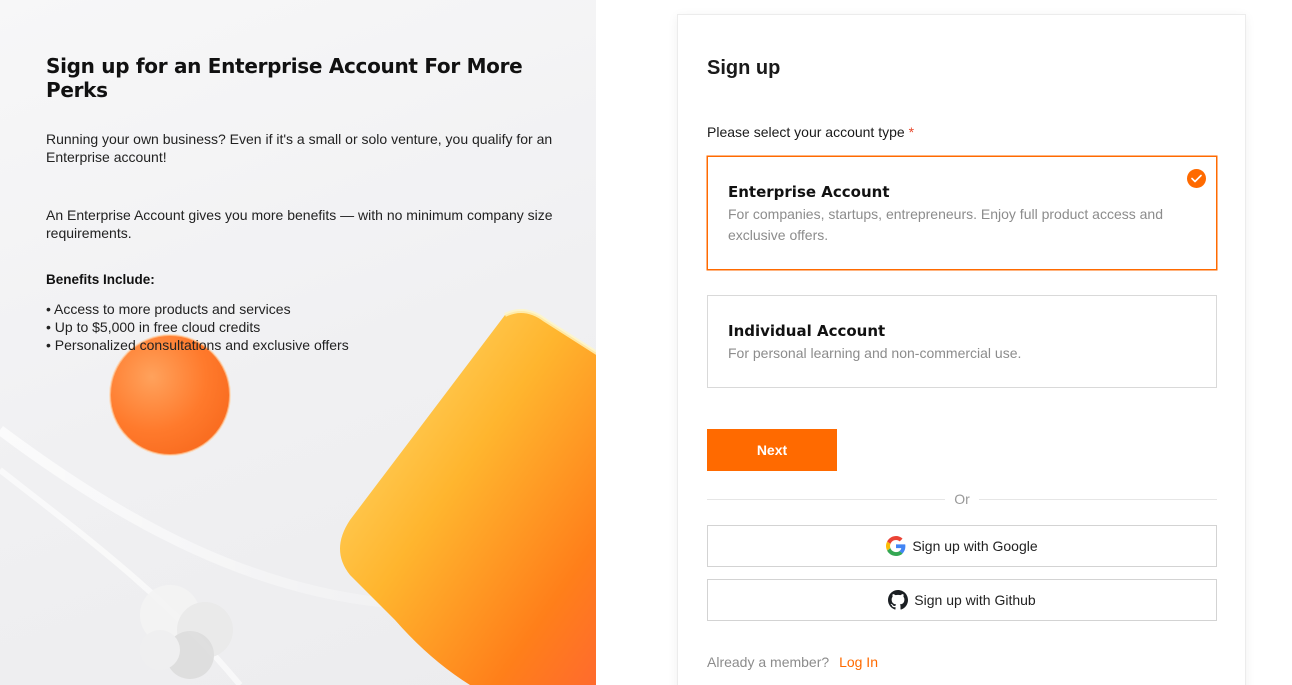  What do you see at coordinates (768, 662) in the screenshot?
I see `member-prompt-text: Already a member?` at bounding box center [768, 662].